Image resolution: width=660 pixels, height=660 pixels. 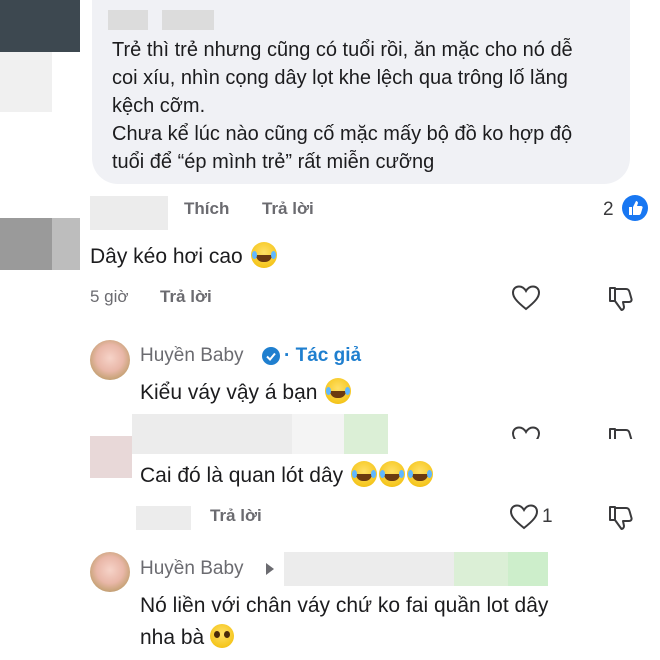 I want to click on reply-3-author: Huyền Baby, so click(x=192, y=569).